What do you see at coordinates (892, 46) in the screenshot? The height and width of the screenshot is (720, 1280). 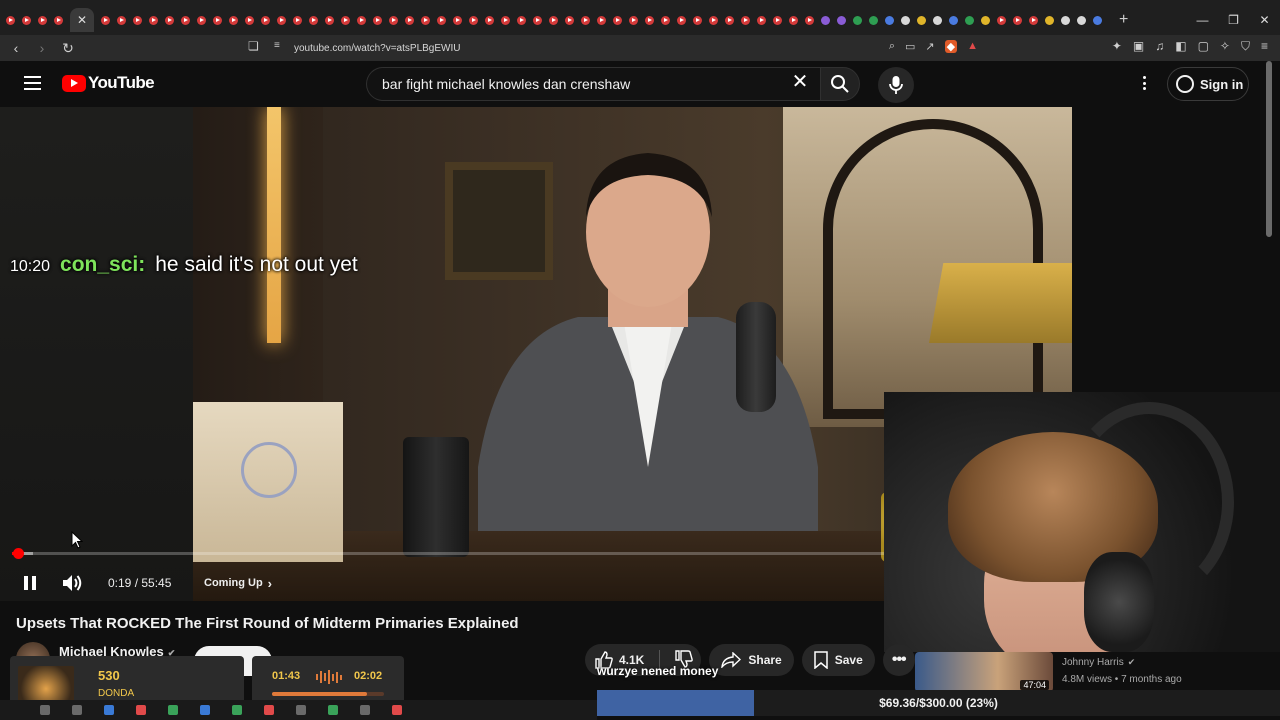 I see `zoom-icon: ⌕` at bounding box center [892, 46].